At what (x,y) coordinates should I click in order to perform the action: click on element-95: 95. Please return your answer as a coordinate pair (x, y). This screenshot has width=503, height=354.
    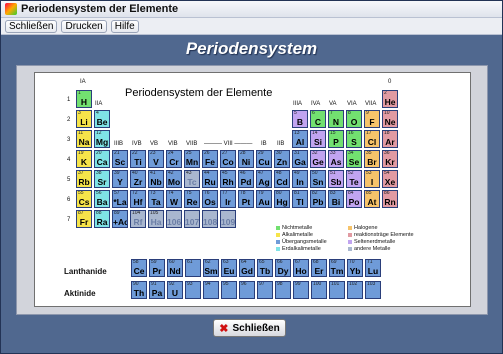
    Looking at the image, I should click on (229, 290).